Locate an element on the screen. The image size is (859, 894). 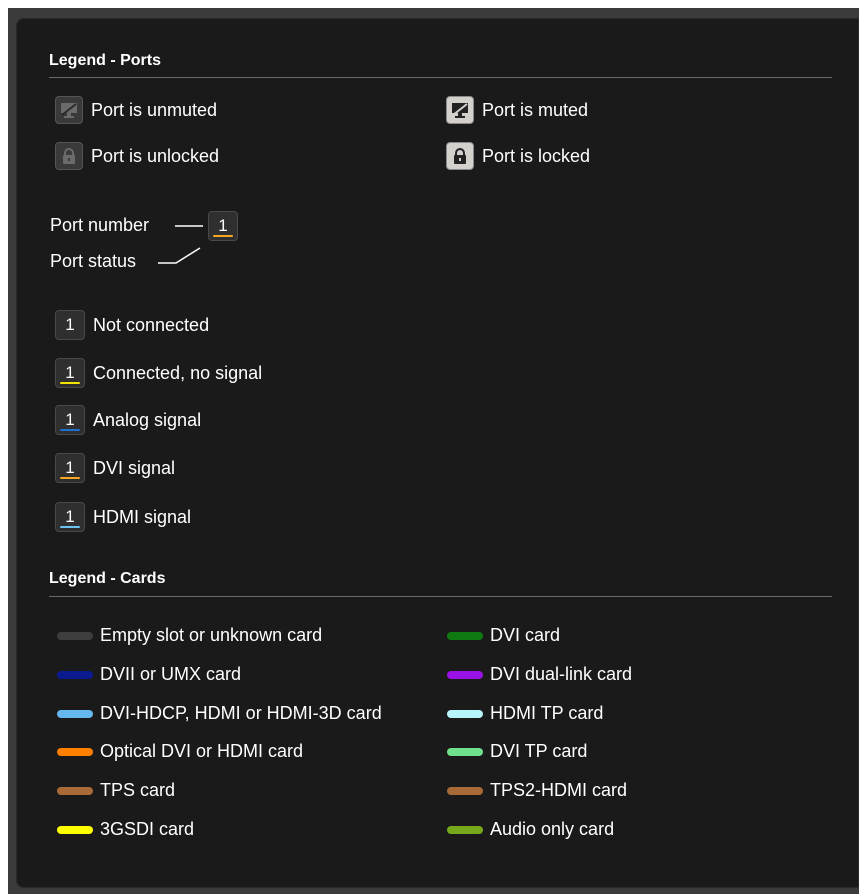
card-label: DVII or UMX card is located at coordinates (171, 674).